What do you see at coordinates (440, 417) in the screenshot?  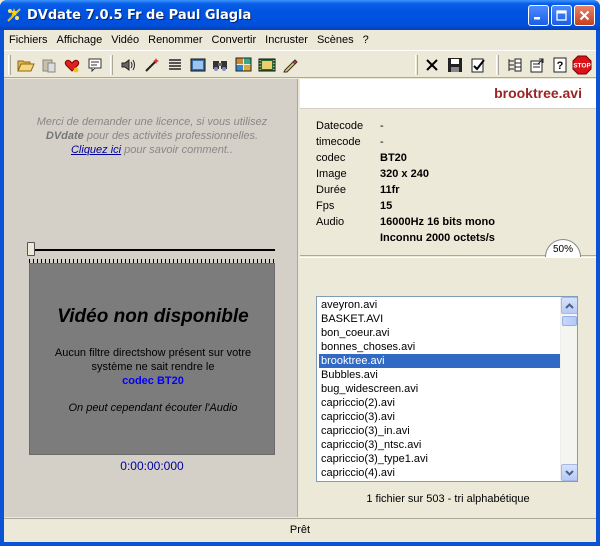 I see `list-item: capriccio(3).avi` at bounding box center [440, 417].